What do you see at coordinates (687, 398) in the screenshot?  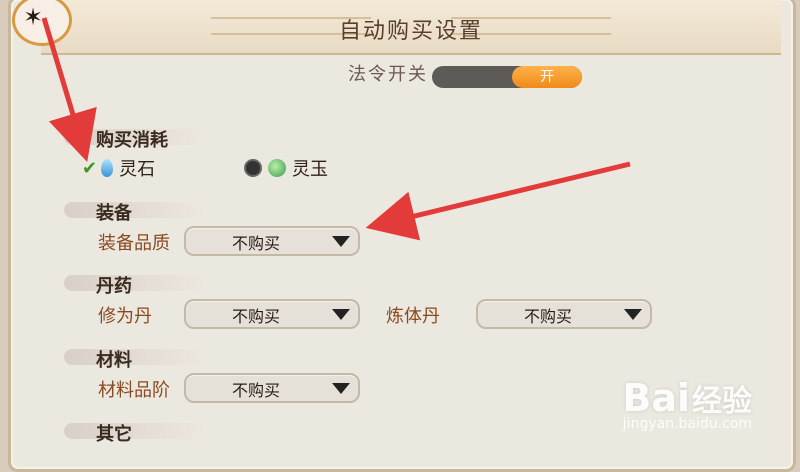 I see `baidu-watermark: Bai经验` at bounding box center [687, 398].